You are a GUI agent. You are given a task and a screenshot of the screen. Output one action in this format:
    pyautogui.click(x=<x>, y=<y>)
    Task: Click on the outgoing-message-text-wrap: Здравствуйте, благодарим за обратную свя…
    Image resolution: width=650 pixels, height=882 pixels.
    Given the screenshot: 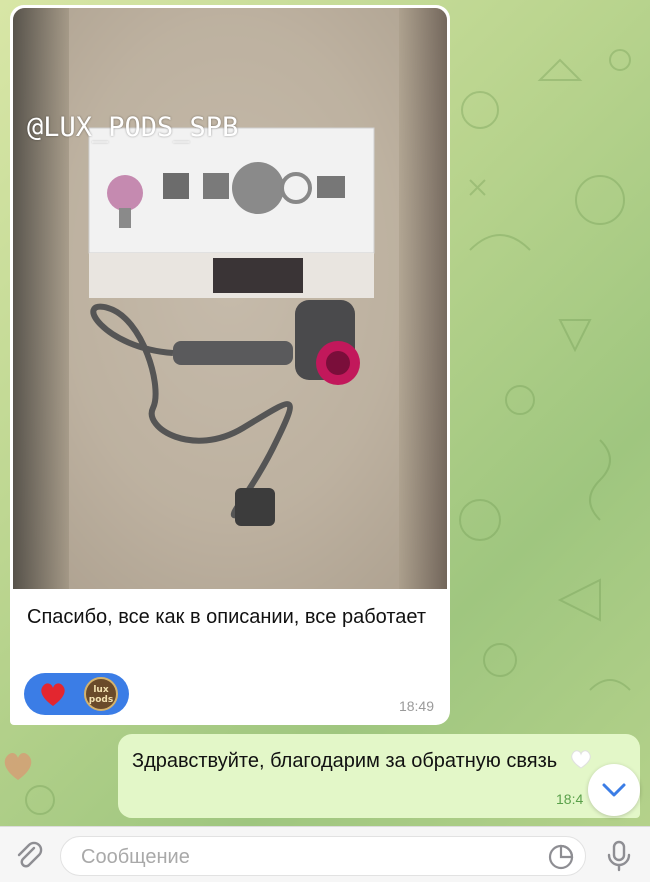 What is the action you would take?
    pyautogui.click(x=382, y=761)
    